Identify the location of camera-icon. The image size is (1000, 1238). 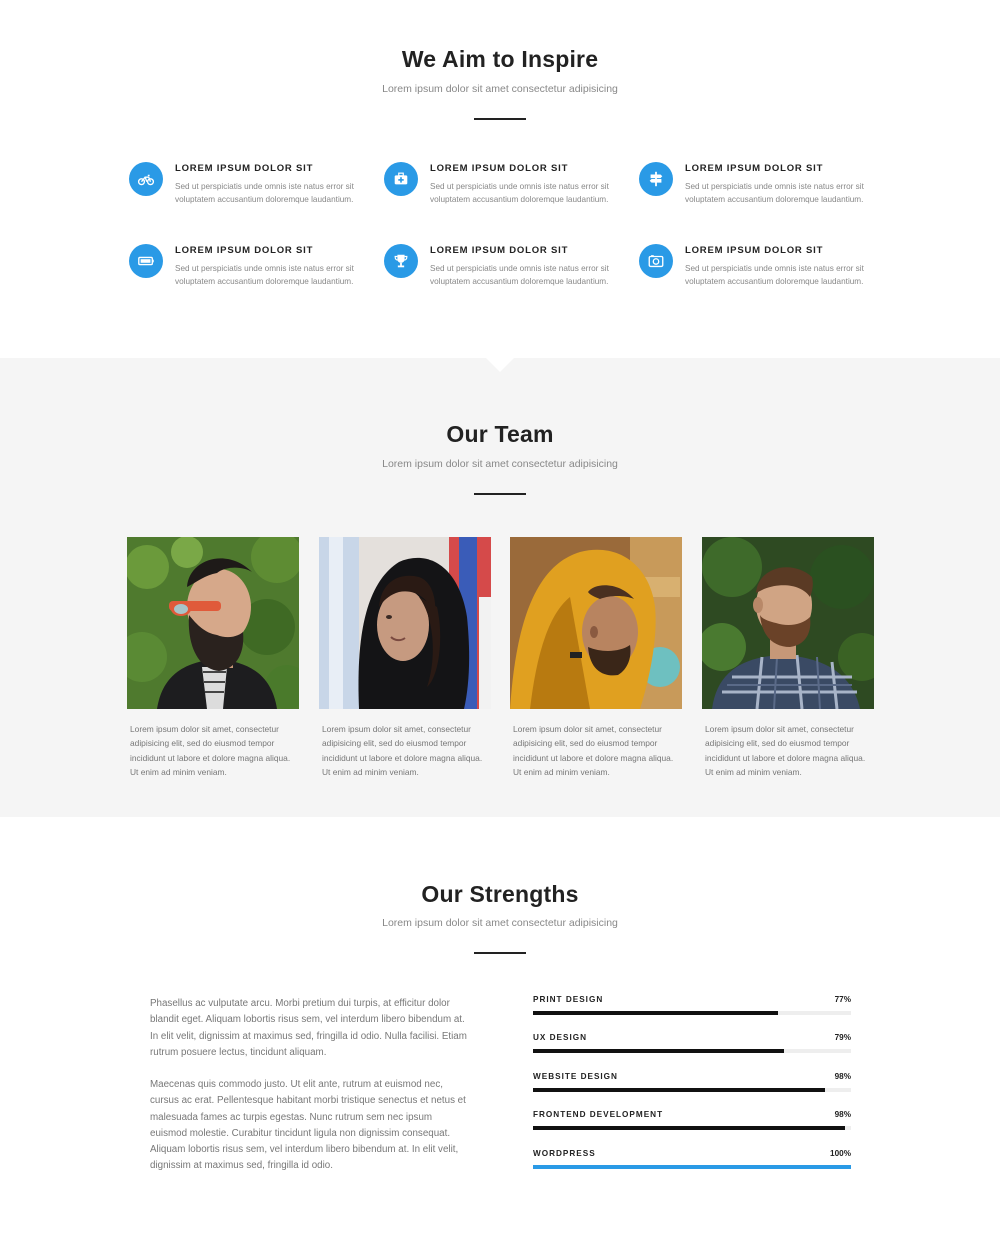
(656, 261).